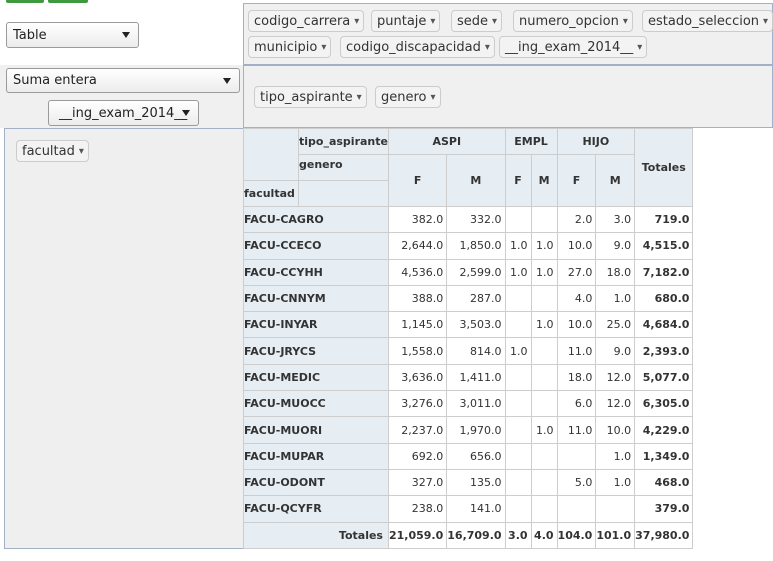 The width and height of the screenshot is (773, 561). Describe the element at coordinates (664, 351) in the screenshot. I see `row-total-cell: 2,393.0` at that location.